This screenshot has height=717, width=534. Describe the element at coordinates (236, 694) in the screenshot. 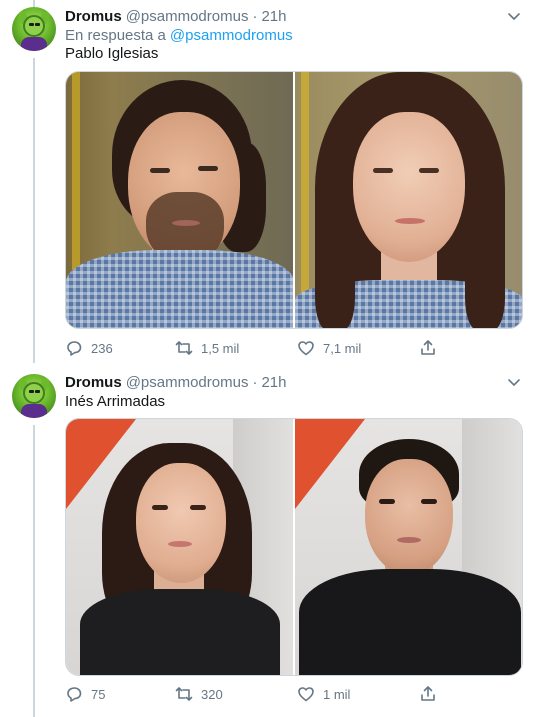

I see `retweet-button: 320` at that location.